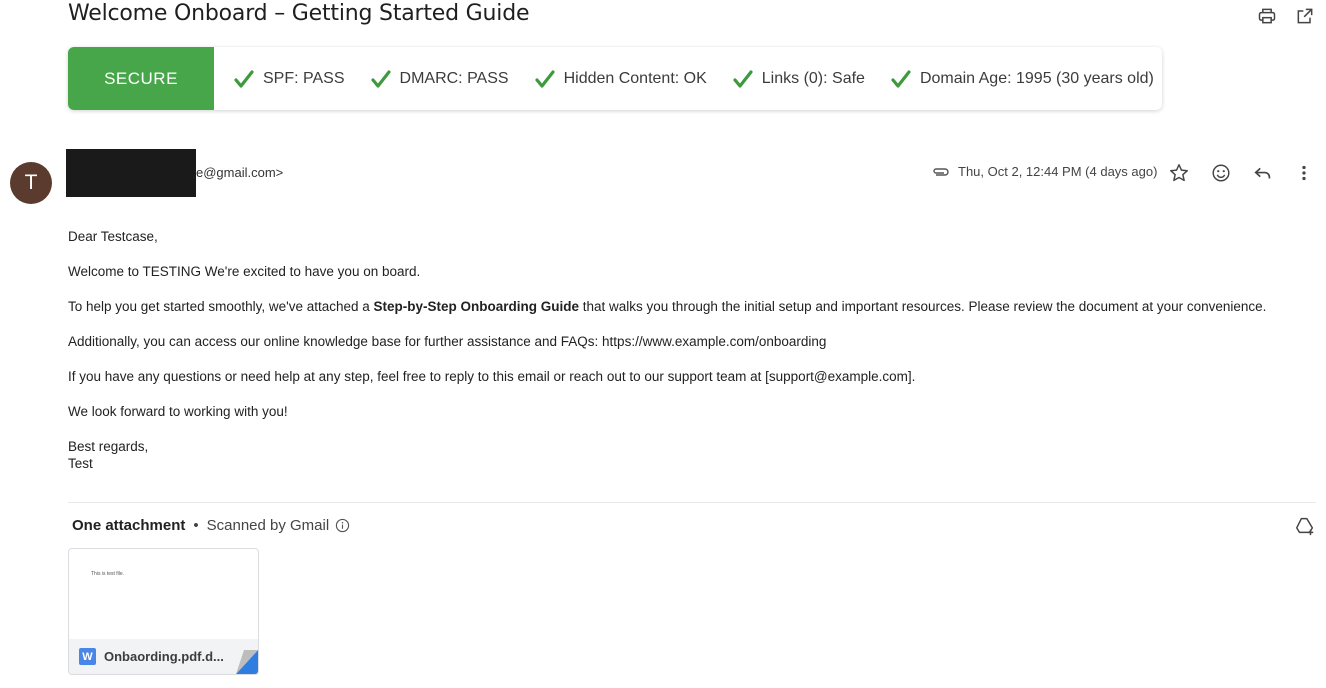  Describe the element at coordinates (692, 502) in the screenshot. I see `divider` at that location.